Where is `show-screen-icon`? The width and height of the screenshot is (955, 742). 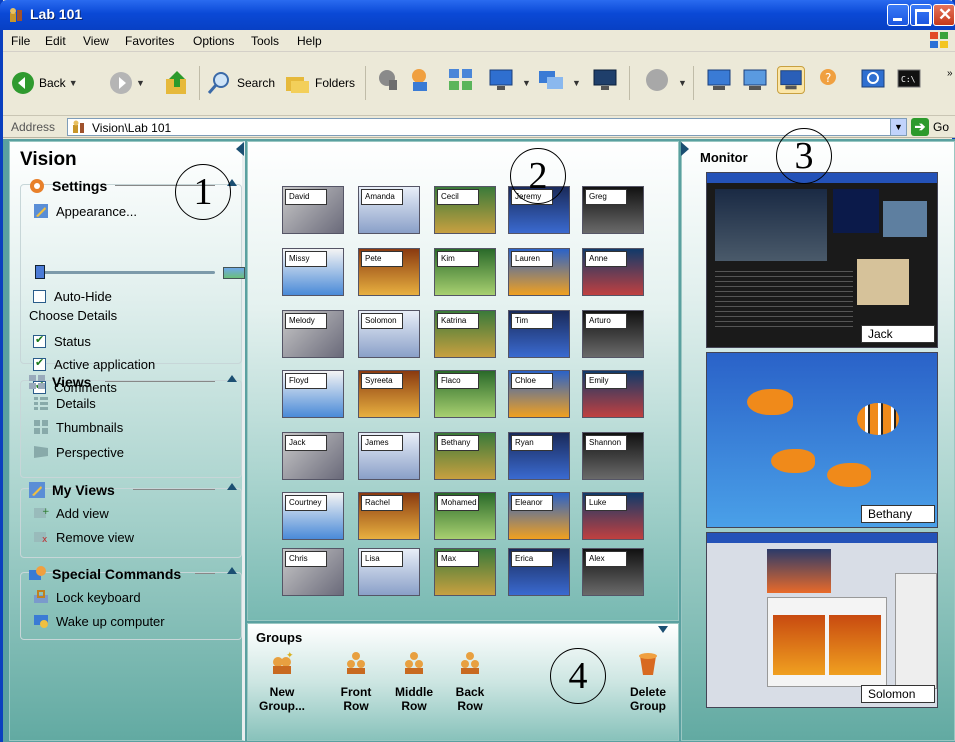 show-screen-icon is located at coordinates (501, 80).